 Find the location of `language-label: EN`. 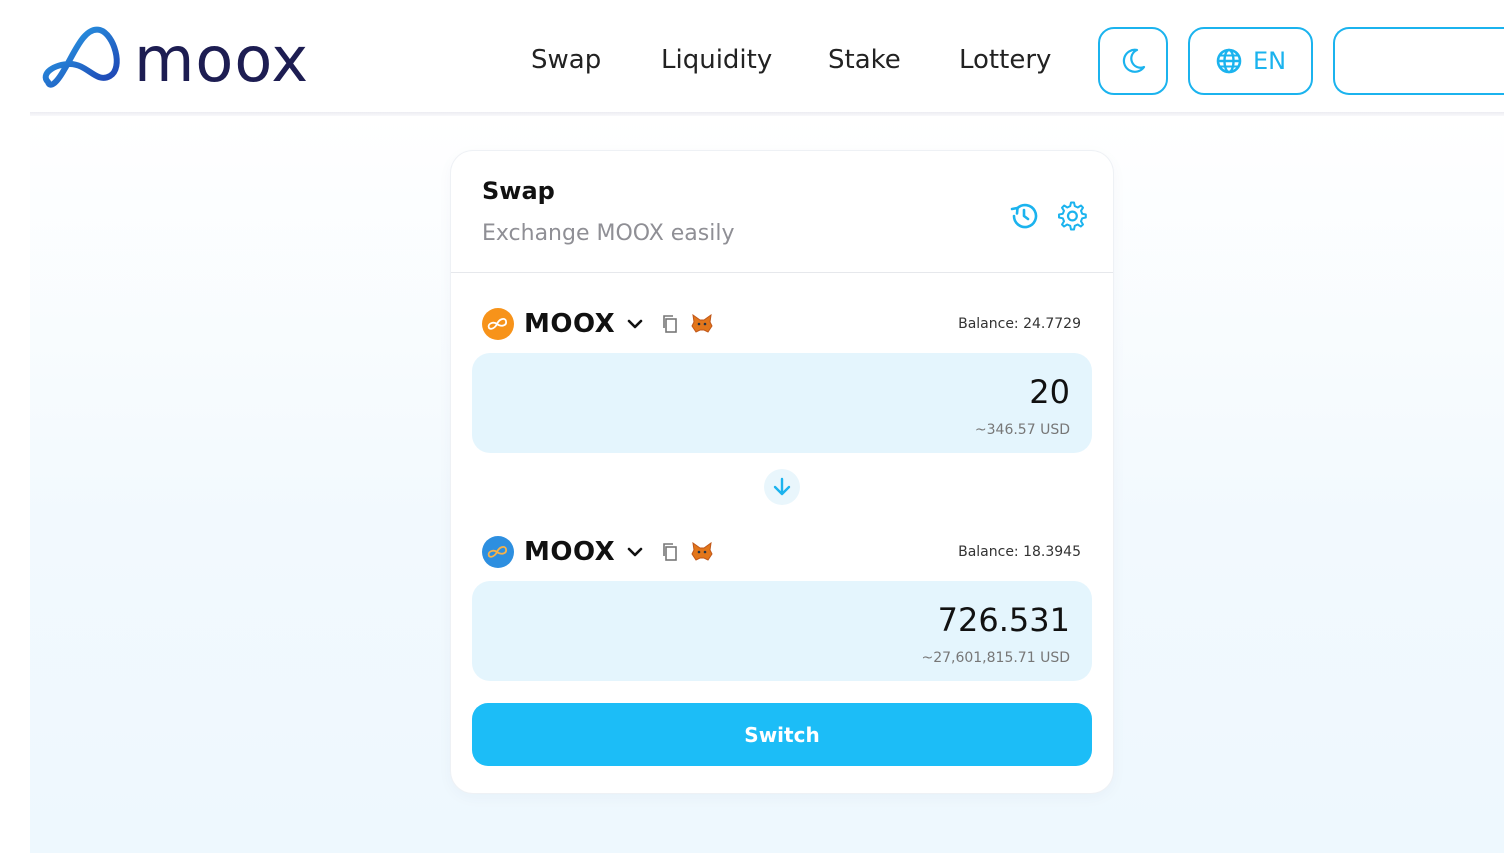

language-label: EN is located at coordinates (1269, 61).